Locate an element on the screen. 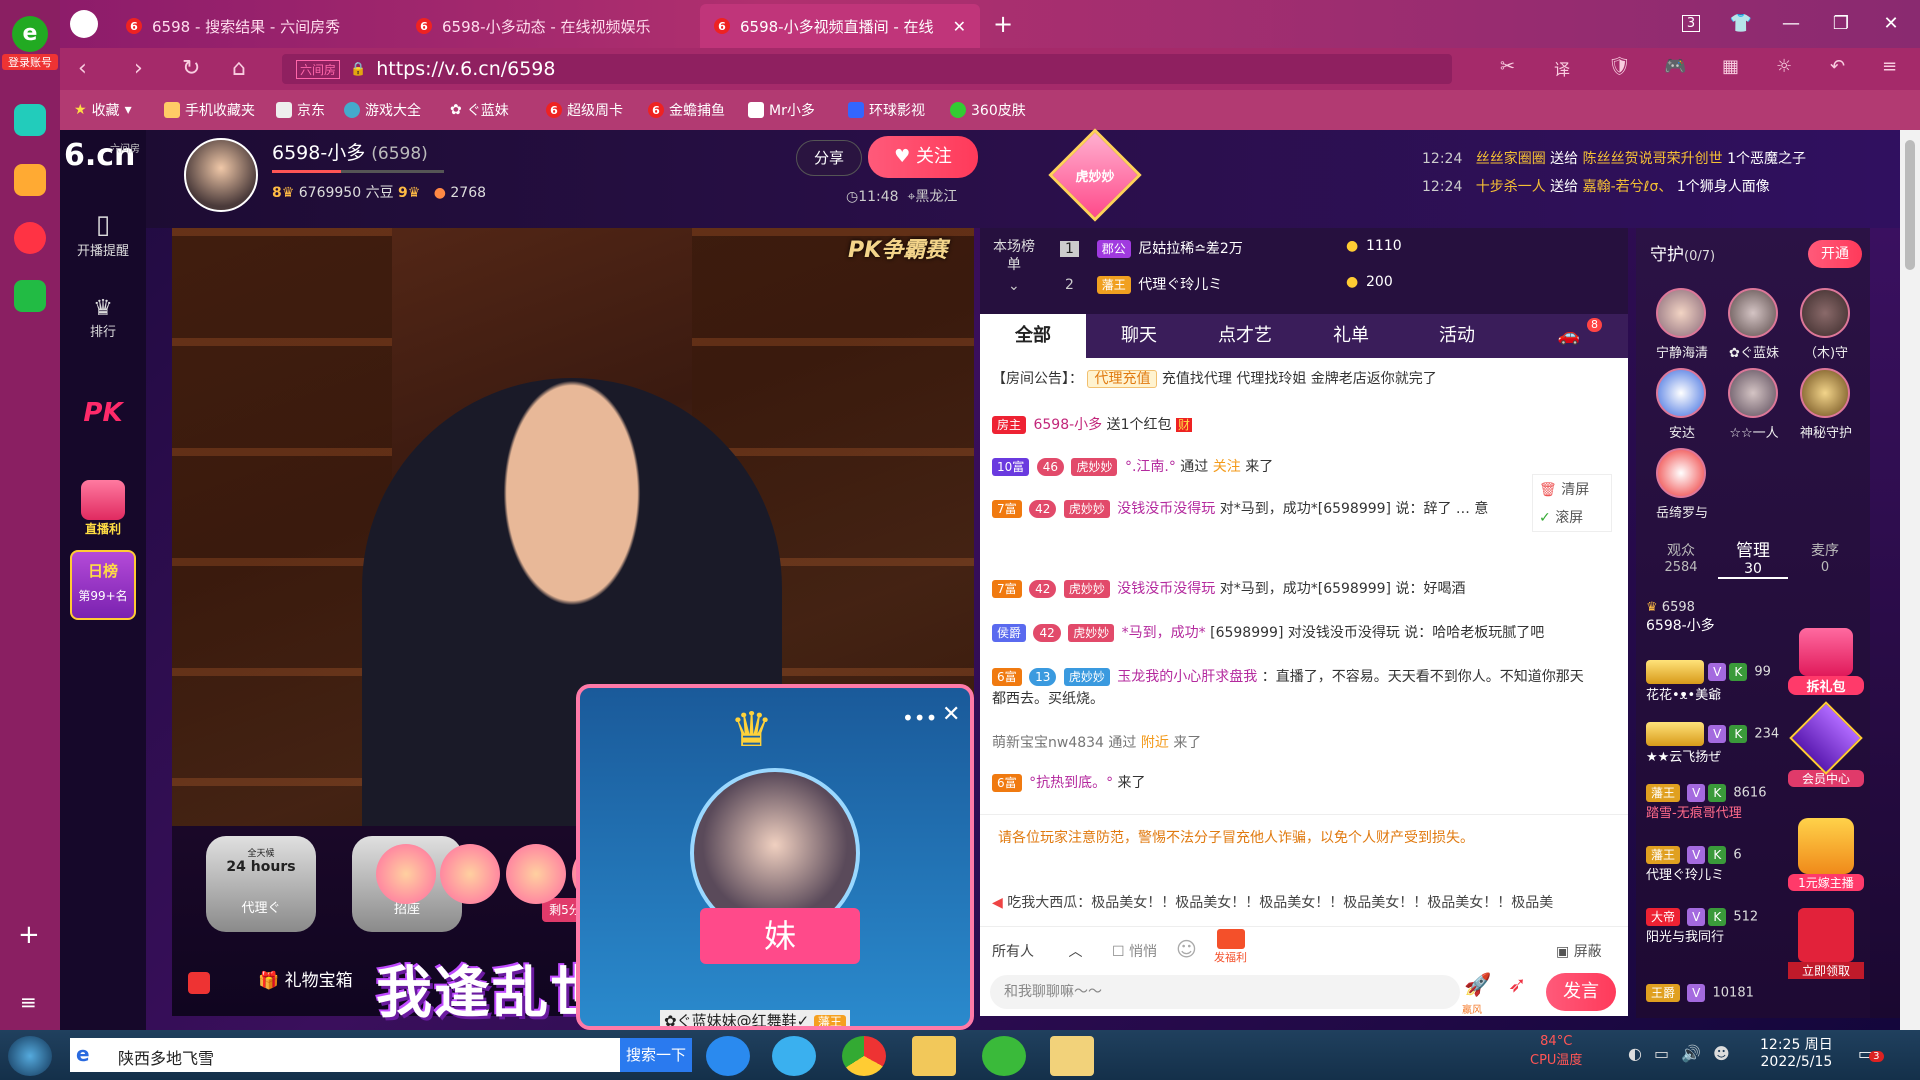 The width and height of the screenshot is (1920, 1080). close-window-icon: ✕ is located at coordinates (1891, 24).